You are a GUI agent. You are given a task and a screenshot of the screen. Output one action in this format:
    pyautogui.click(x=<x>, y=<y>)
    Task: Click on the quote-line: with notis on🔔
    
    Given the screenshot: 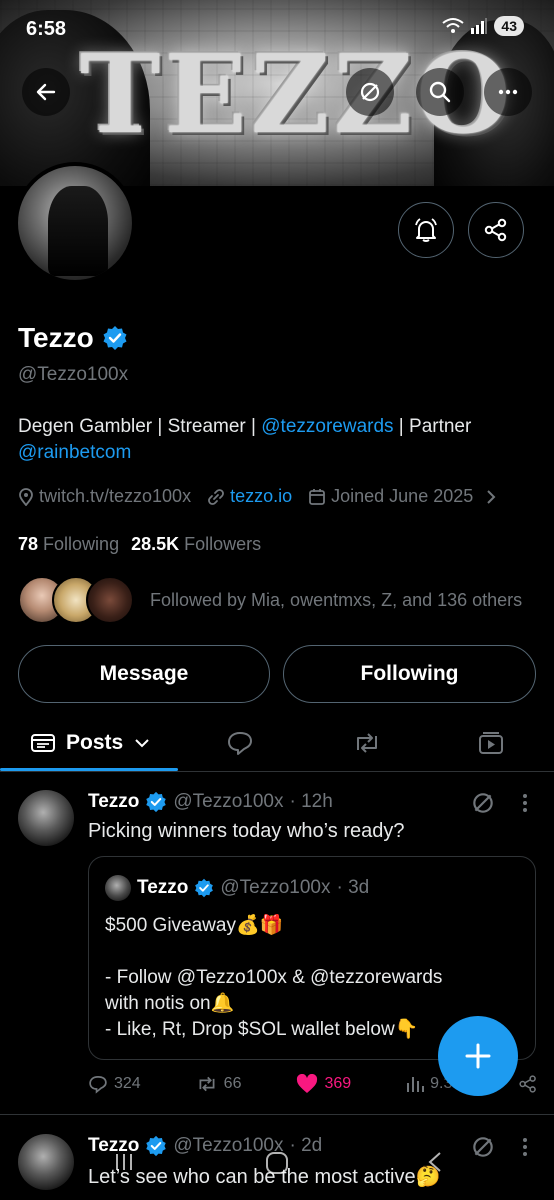 What is the action you would take?
    pyautogui.click(x=170, y=1003)
    